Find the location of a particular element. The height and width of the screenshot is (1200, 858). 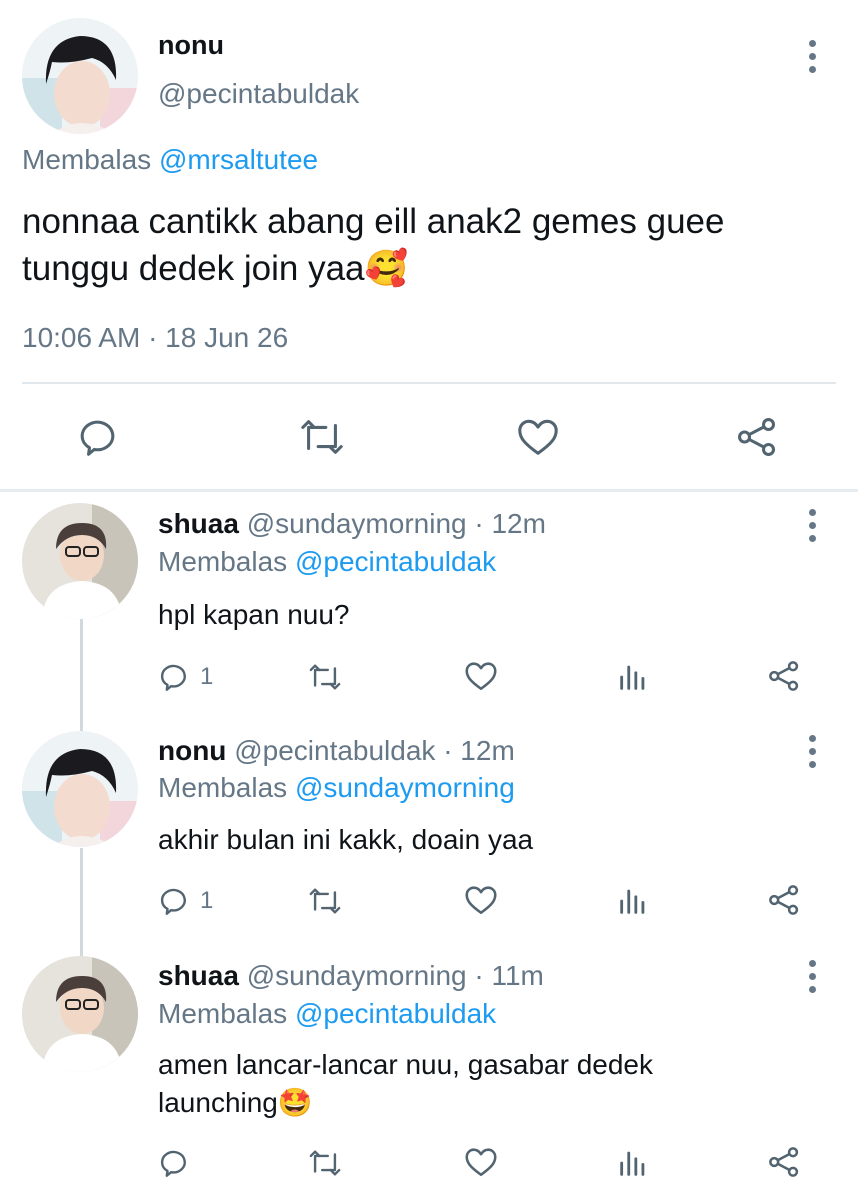

star-struck-emoji: 🤩 is located at coordinates (295, 1102).